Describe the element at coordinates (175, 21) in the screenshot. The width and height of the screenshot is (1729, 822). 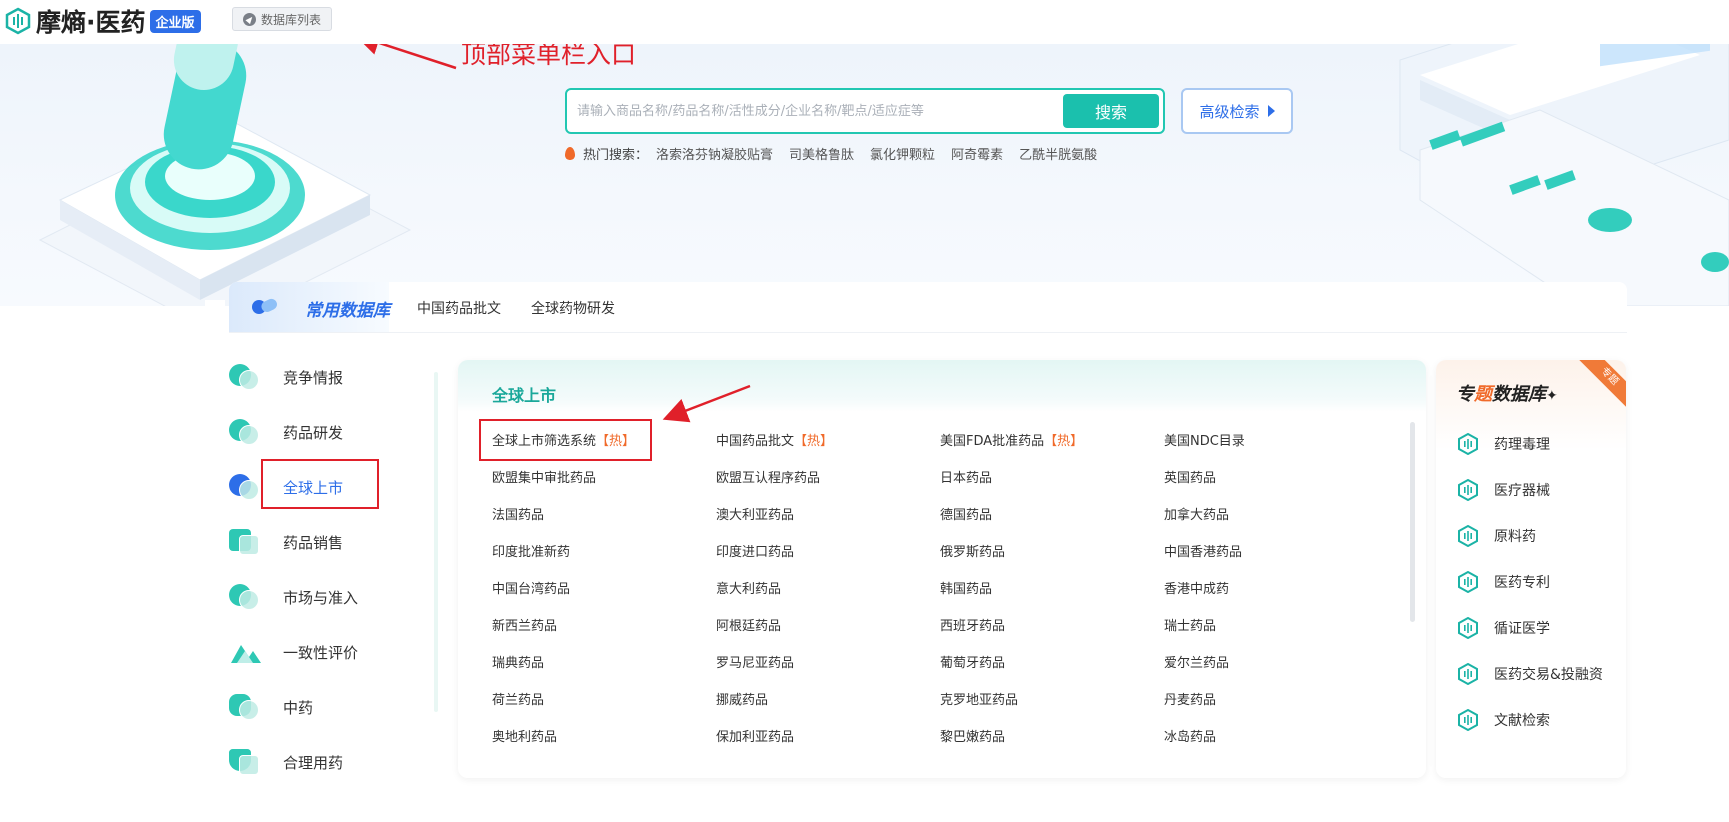
I see `edition-badge: 企业版` at that location.